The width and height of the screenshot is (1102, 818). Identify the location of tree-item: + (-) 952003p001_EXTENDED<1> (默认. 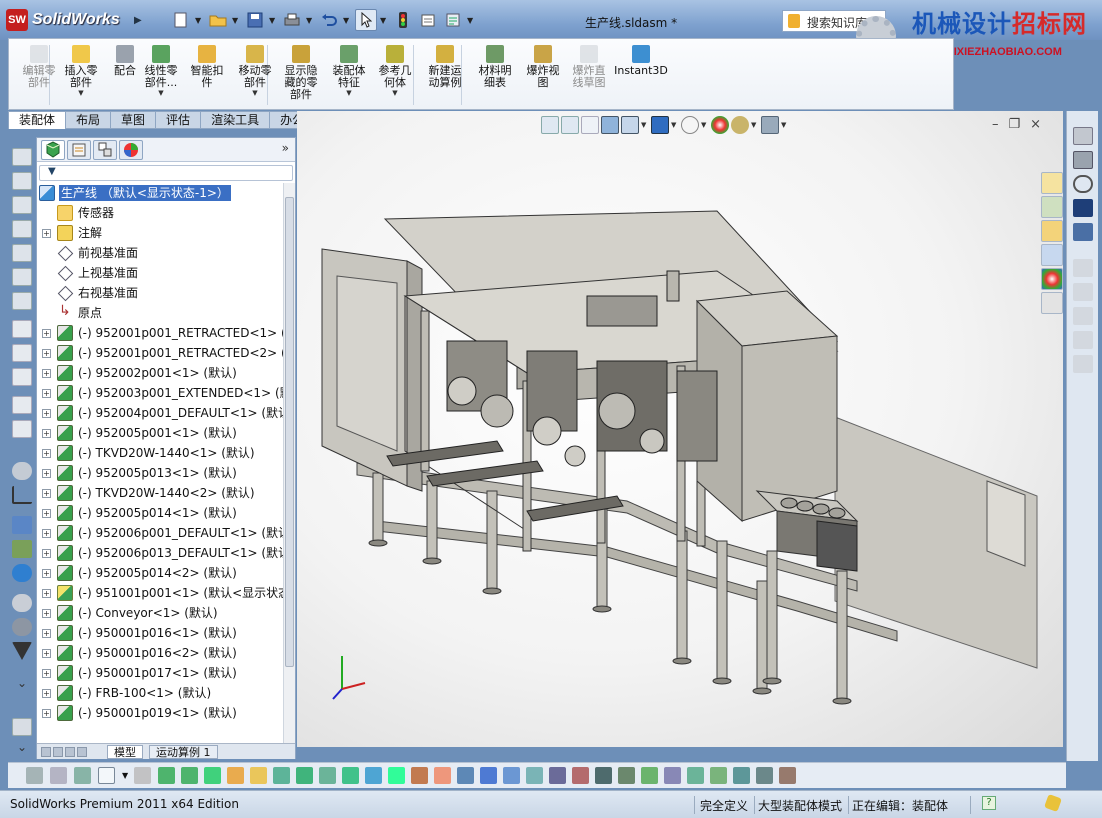
(160, 393).